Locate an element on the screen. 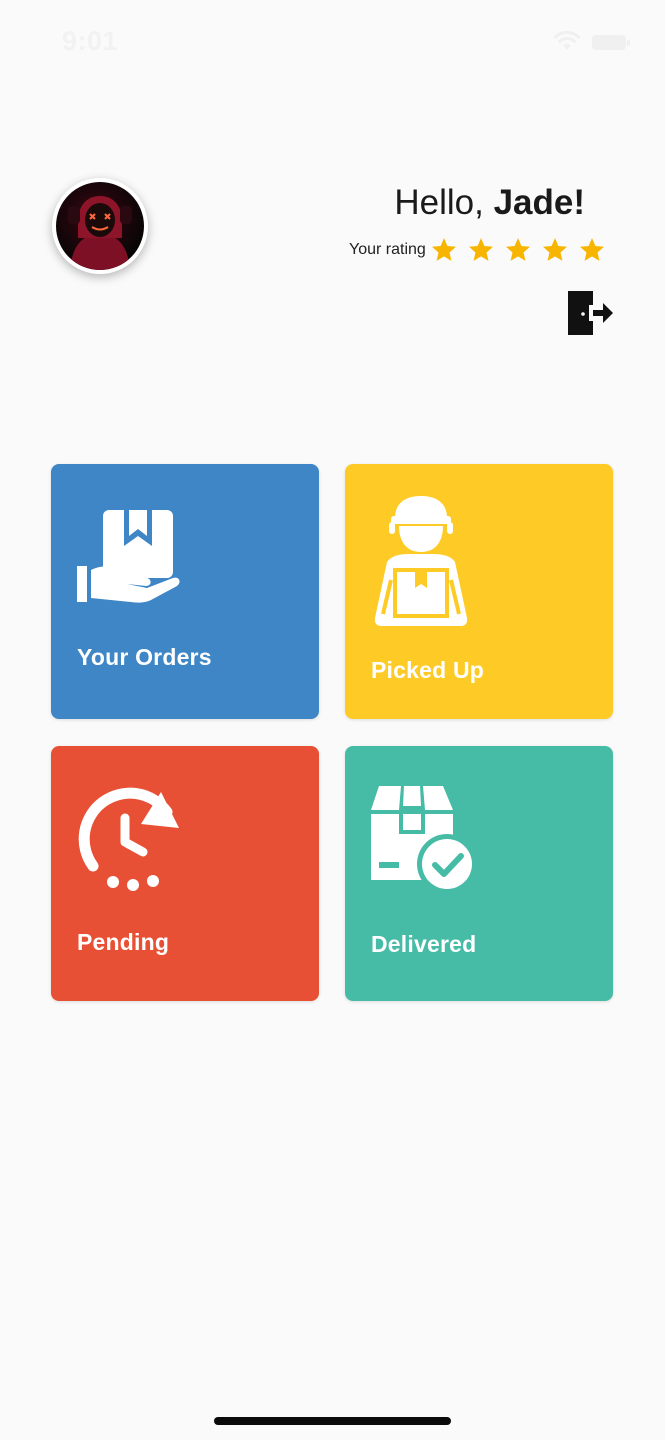 The width and height of the screenshot is (665, 1440). battery-icon is located at coordinates (611, 42).